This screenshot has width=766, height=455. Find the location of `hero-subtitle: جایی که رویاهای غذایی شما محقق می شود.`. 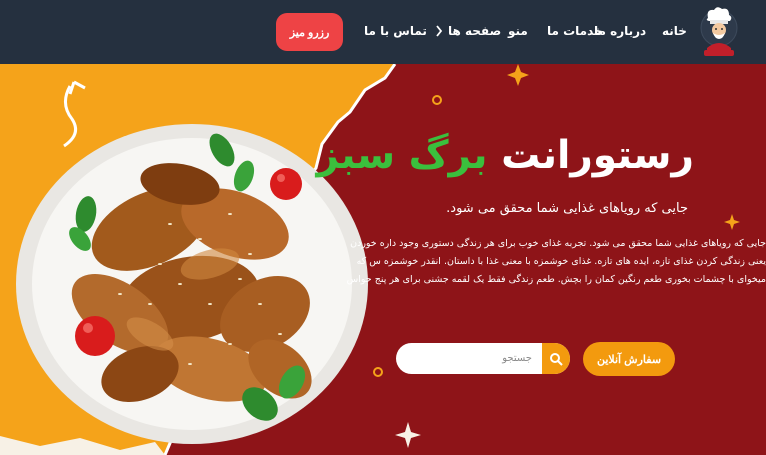

hero-subtitle: جایی که رویاهای غذایی شما محقق می شود. is located at coordinates (567, 208).